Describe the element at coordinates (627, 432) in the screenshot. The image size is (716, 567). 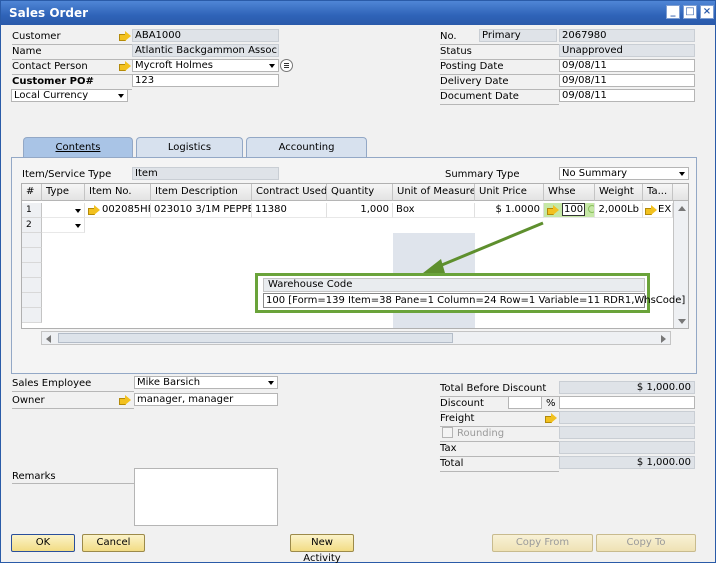
I see `rounding-field` at that location.